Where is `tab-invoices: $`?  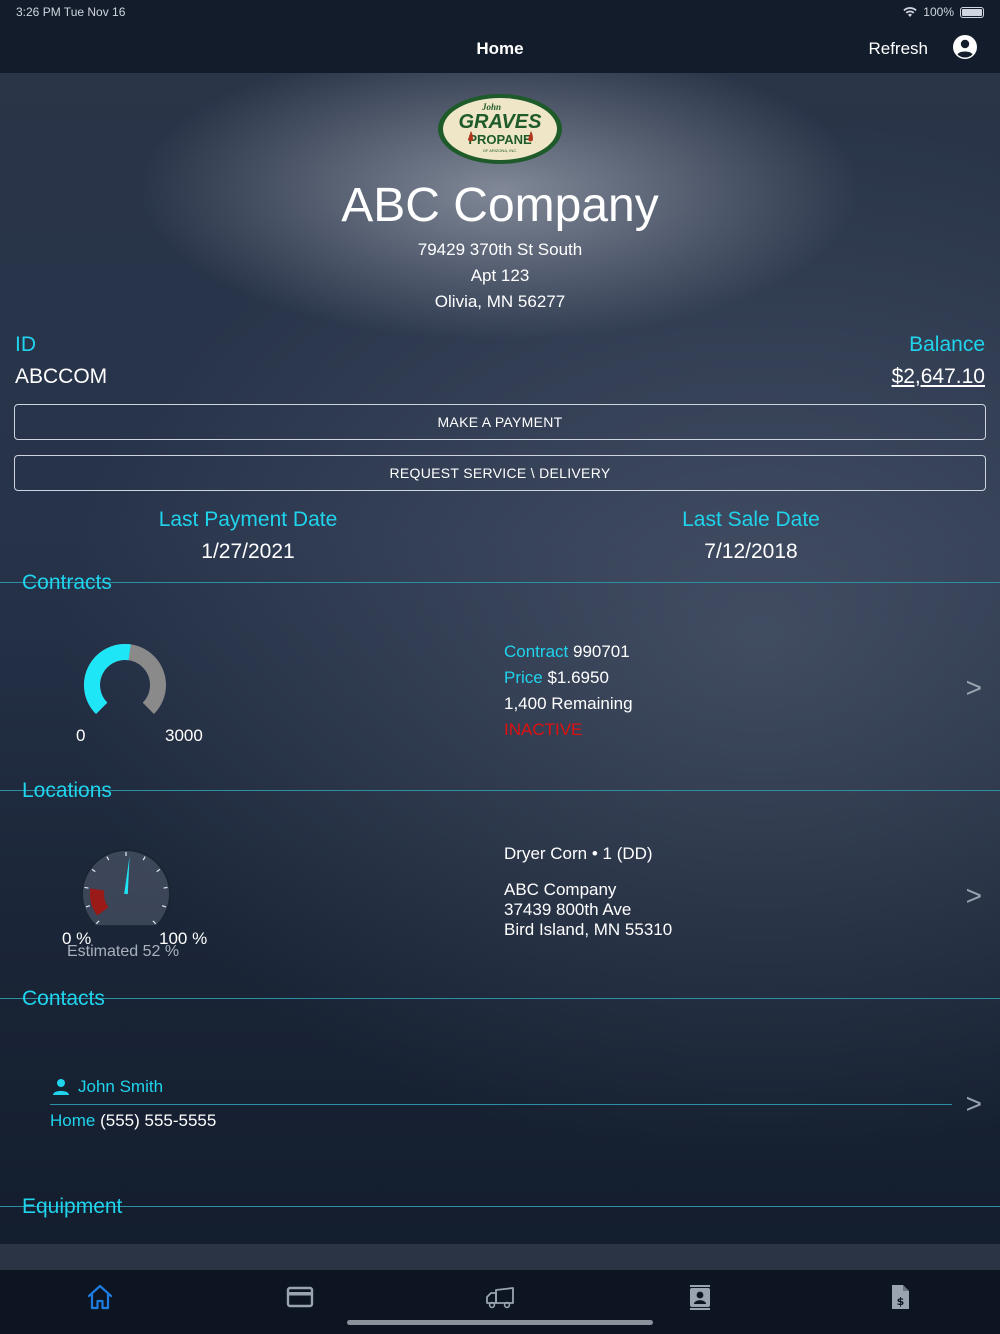 tab-invoices: $ is located at coordinates (900, 1302).